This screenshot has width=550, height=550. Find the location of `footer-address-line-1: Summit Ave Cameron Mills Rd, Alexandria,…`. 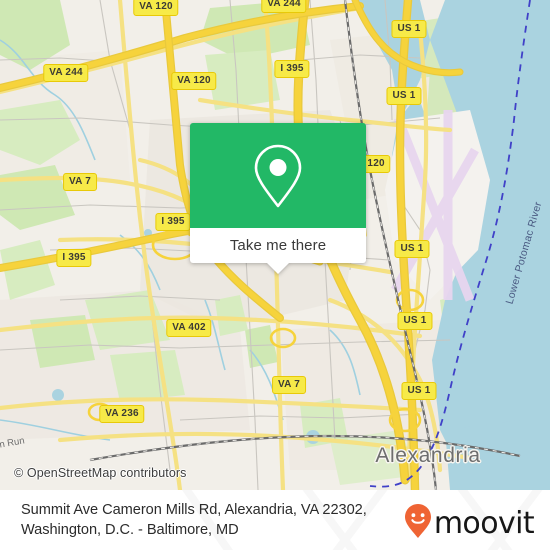

footer-address-line-1: Summit Ave Cameron Mills Rd, Alexandria,… is located at coordinates (194, 510).